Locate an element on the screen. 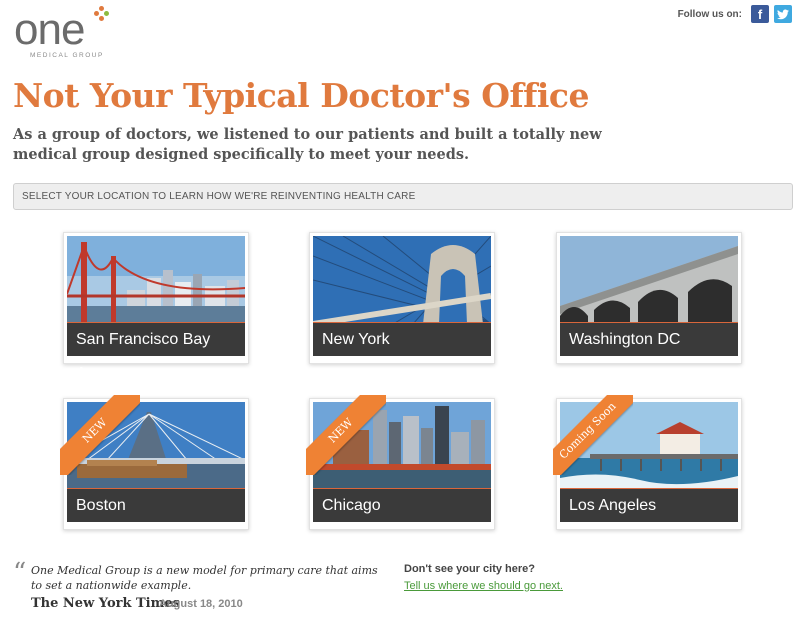  twitter-icon is located at coordinates (783, 14).